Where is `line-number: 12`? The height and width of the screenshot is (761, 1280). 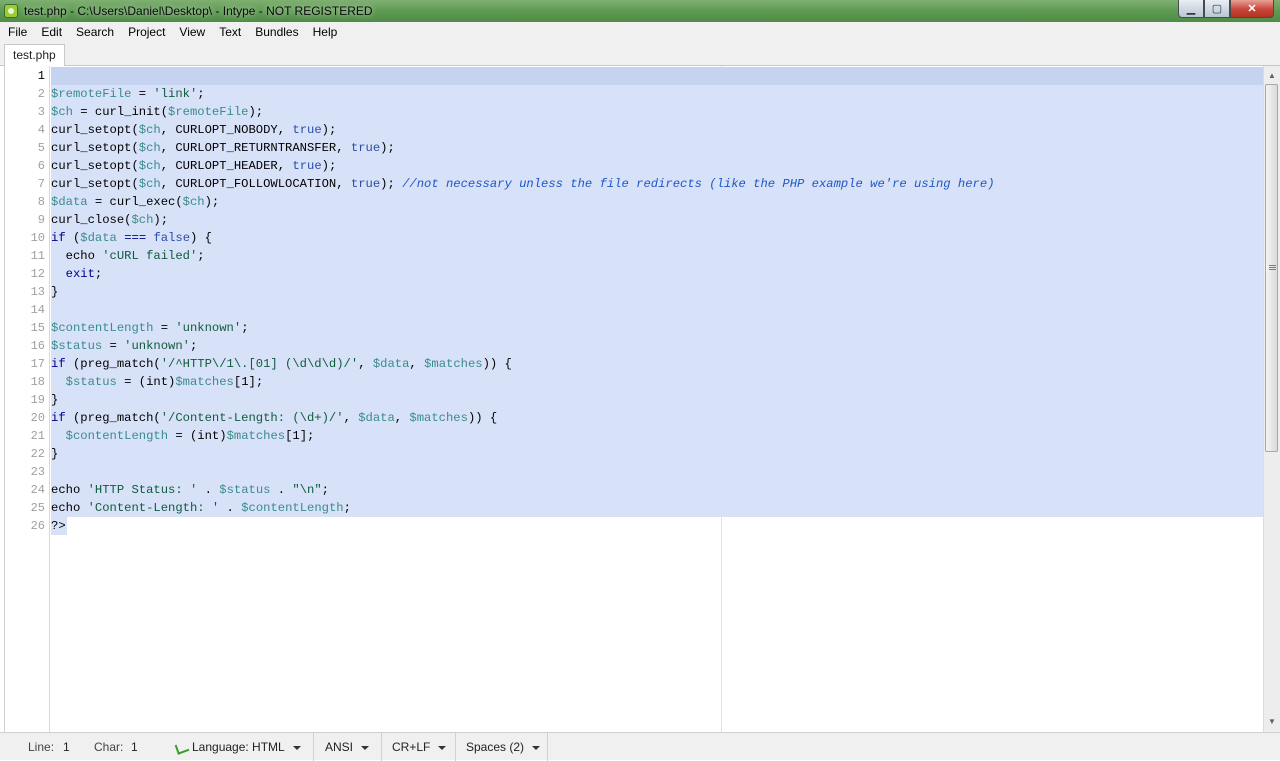
line-number: 12 is located at coordinates (37, 274).